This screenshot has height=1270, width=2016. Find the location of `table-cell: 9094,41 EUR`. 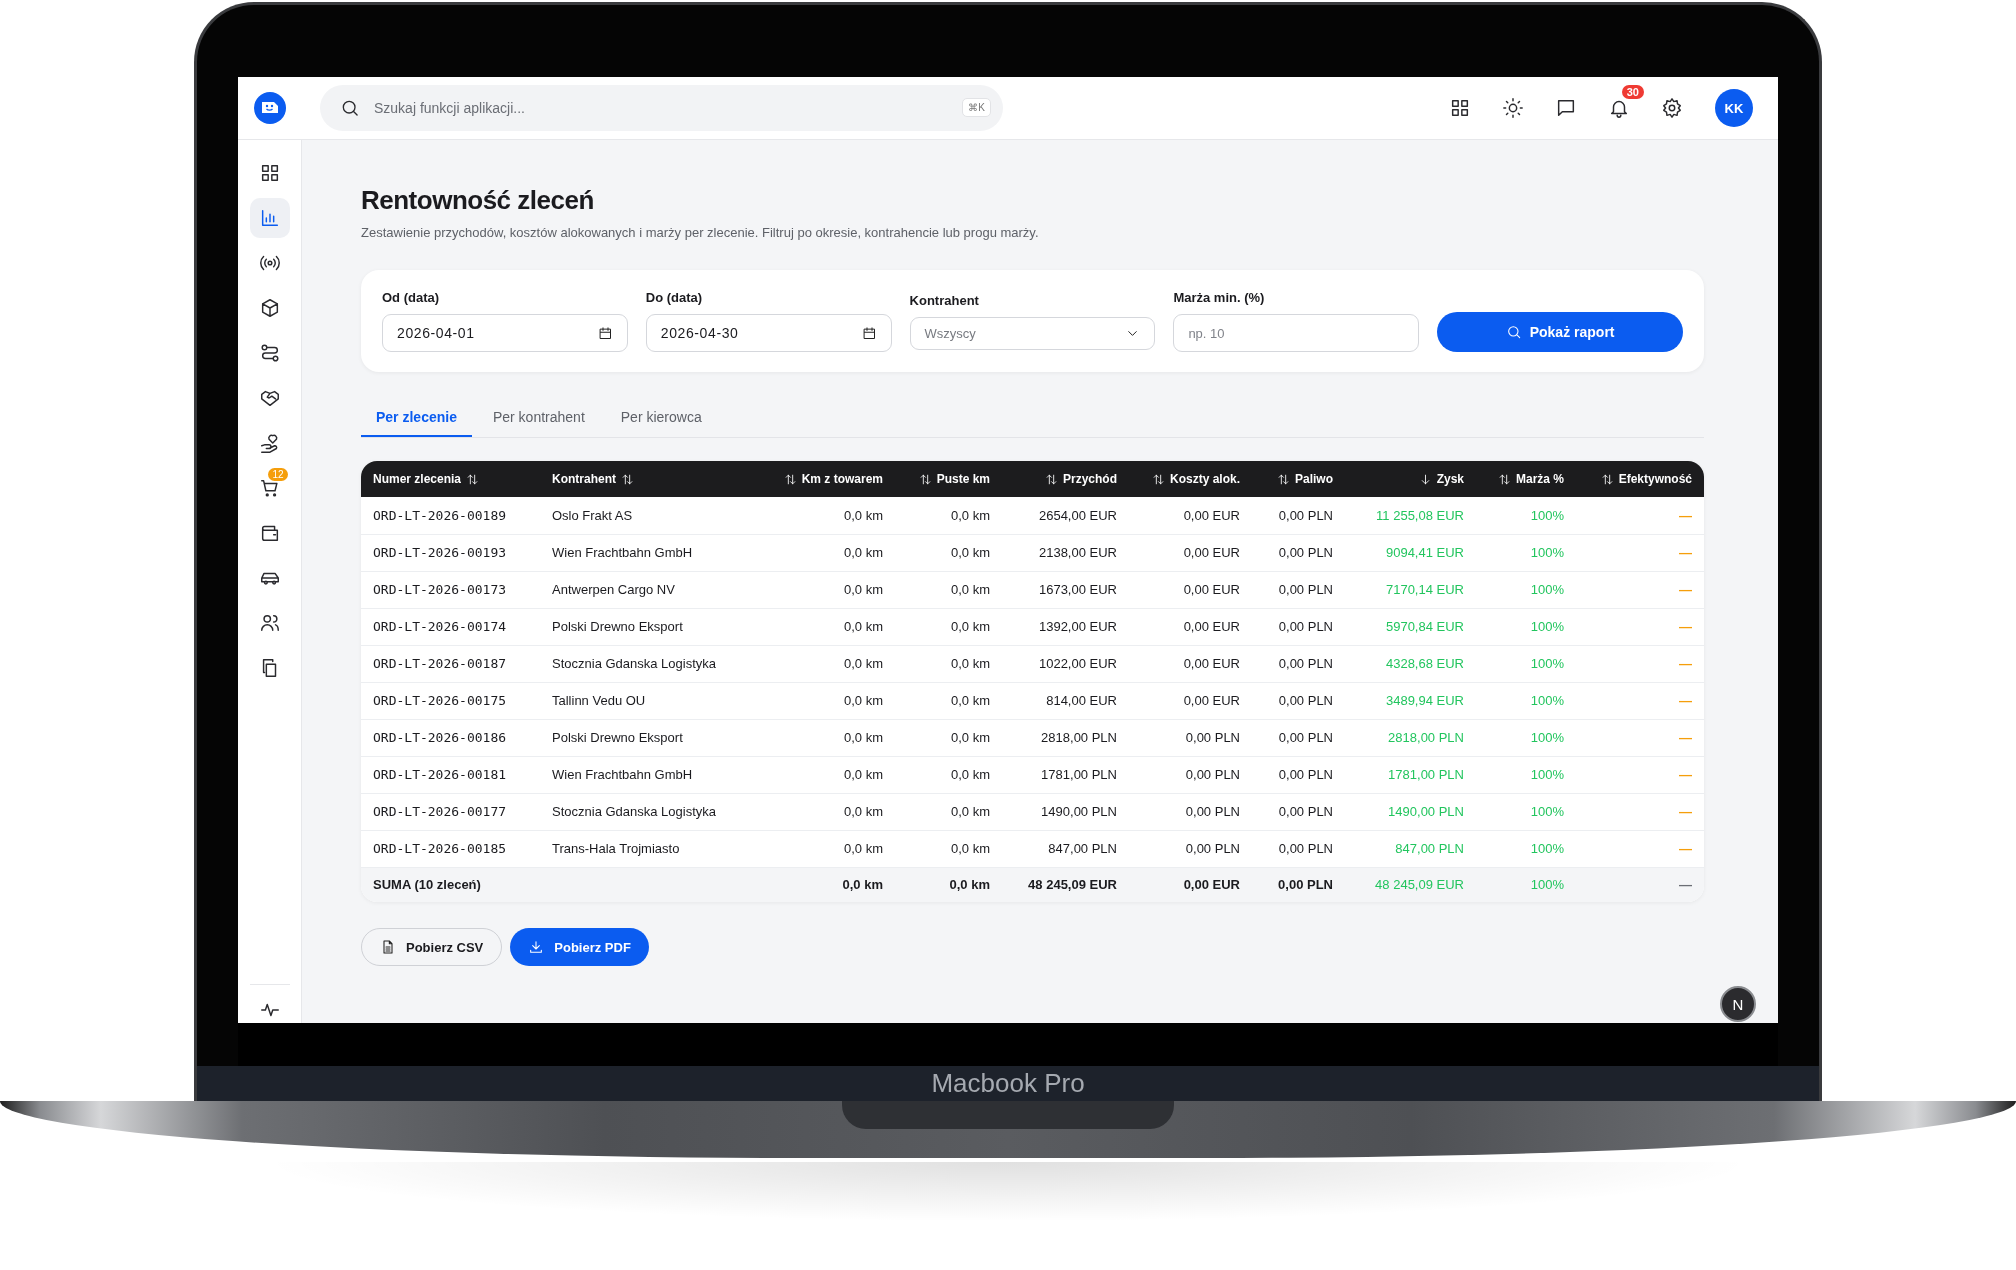

table-cell: 9094,41 EUR is located at coordinates (1410, 552).